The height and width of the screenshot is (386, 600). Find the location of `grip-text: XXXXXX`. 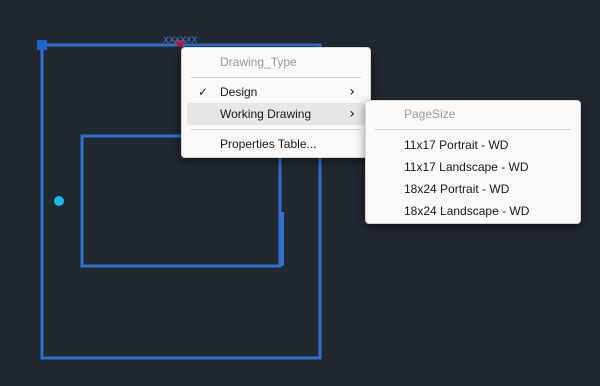

grip-text: XXXXXX is located at coordinates (180, 41).